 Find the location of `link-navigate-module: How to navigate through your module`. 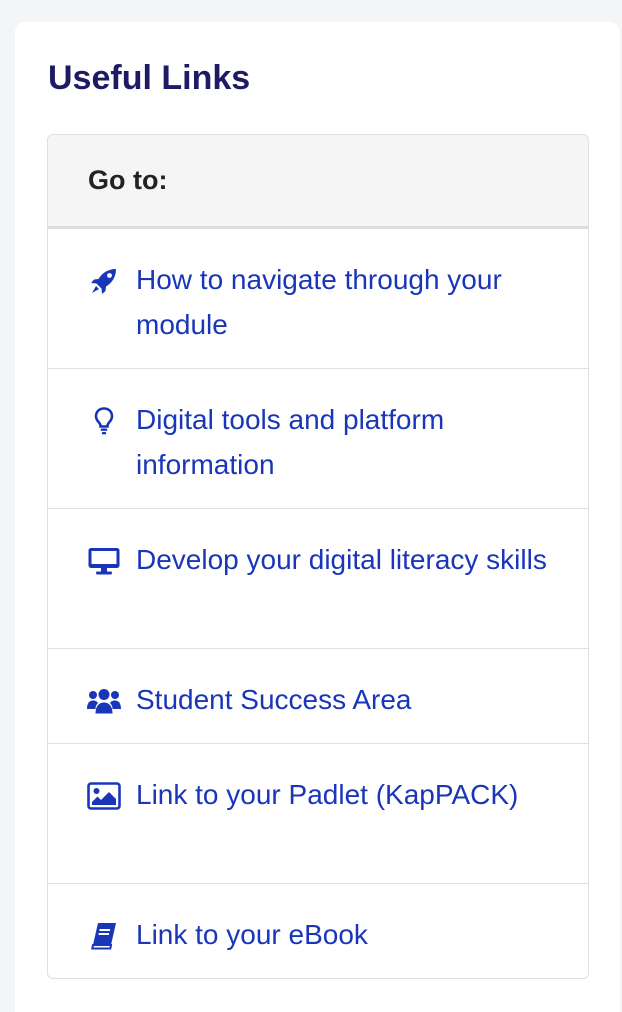

link-navigate-module: How to navigate through your module is located at coordinates (318, 299).